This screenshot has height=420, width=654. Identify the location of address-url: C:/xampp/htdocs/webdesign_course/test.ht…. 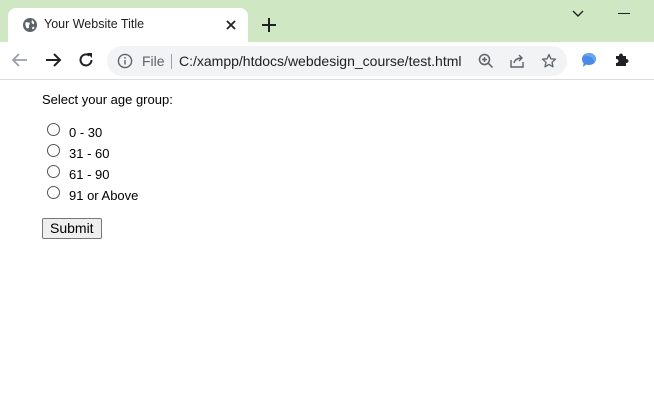
(320, 61).